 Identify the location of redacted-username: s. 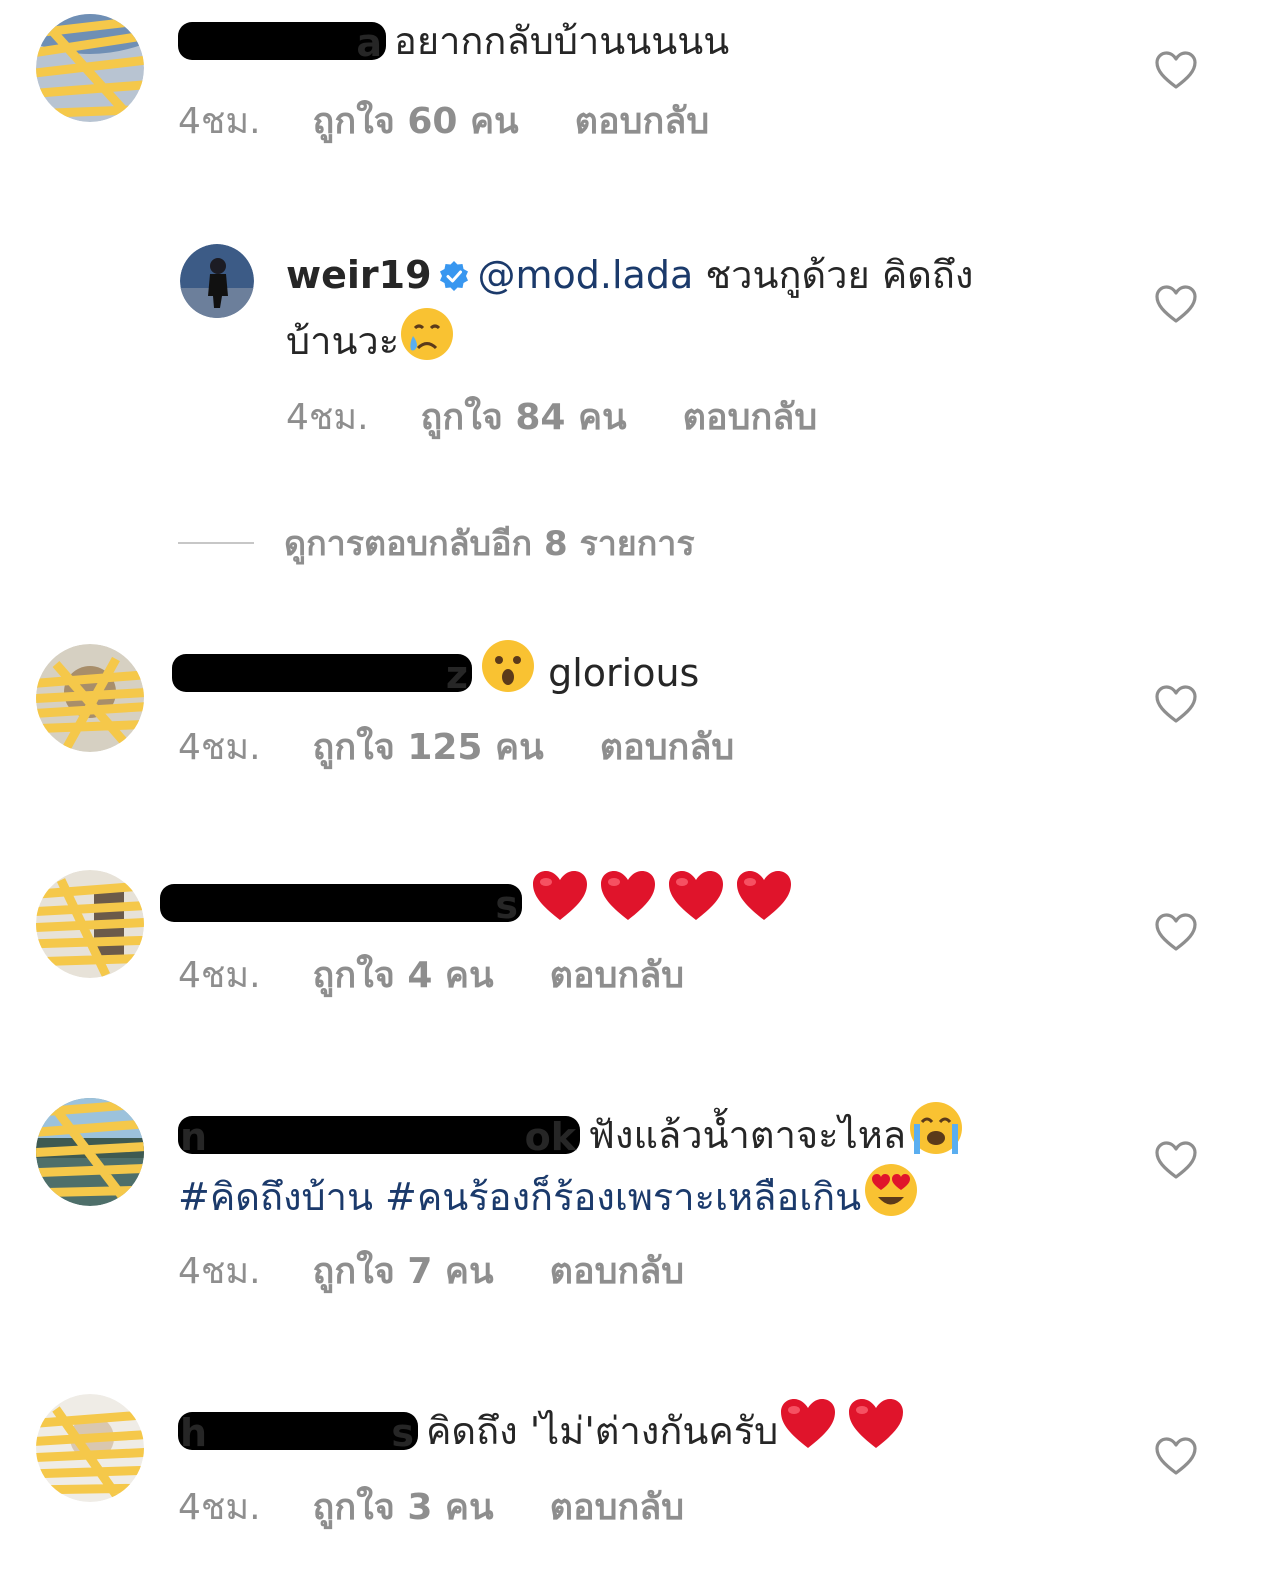
(341, 905).